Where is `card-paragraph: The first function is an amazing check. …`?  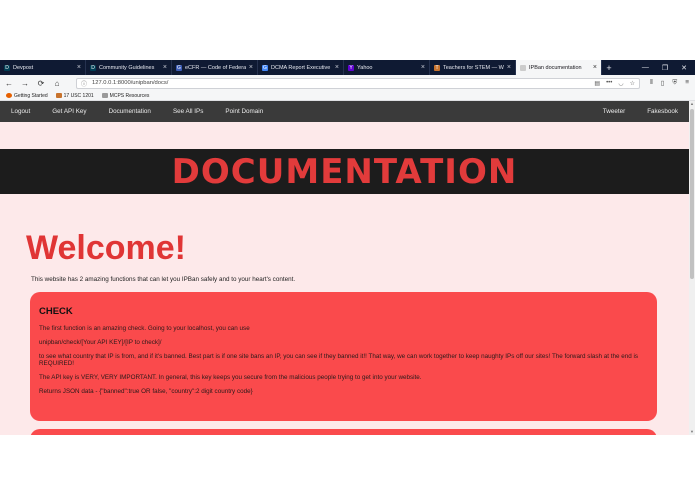
card-paragraph: The first function is an amazing check. … is located at coordinates (144, 328).